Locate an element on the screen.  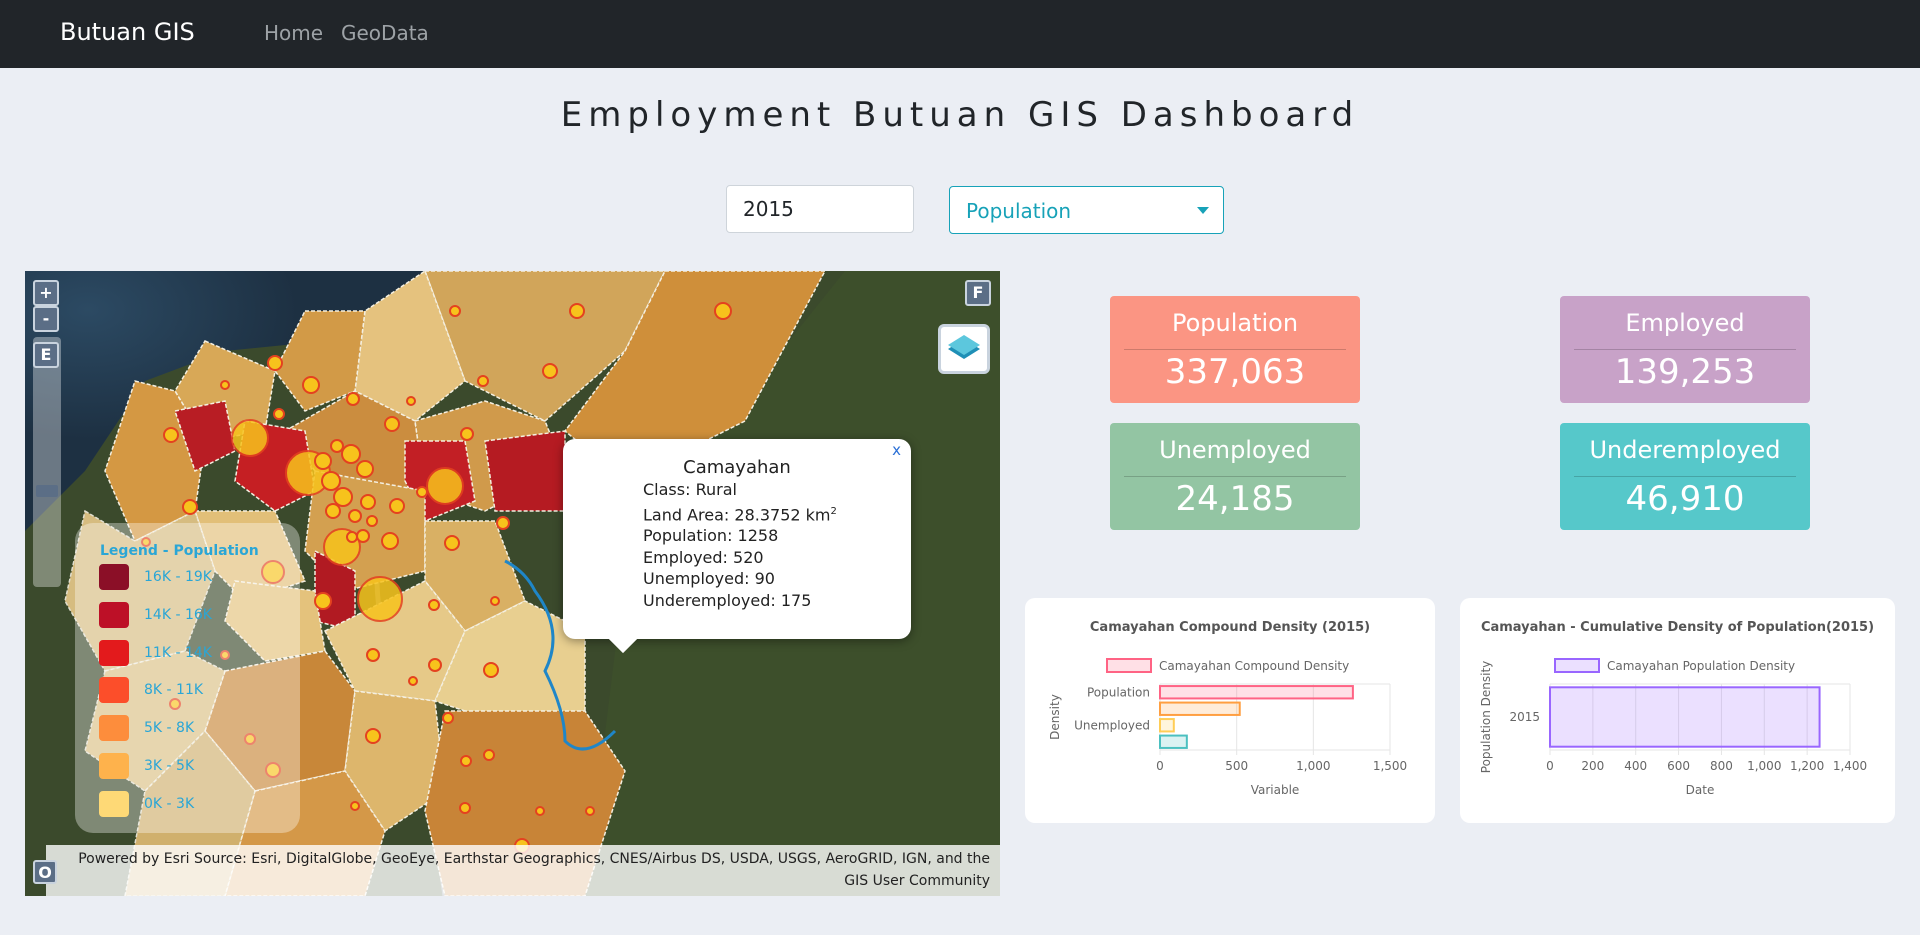
popup-underemployed: Underemployed: 175 is located at coordinates (727, 600).